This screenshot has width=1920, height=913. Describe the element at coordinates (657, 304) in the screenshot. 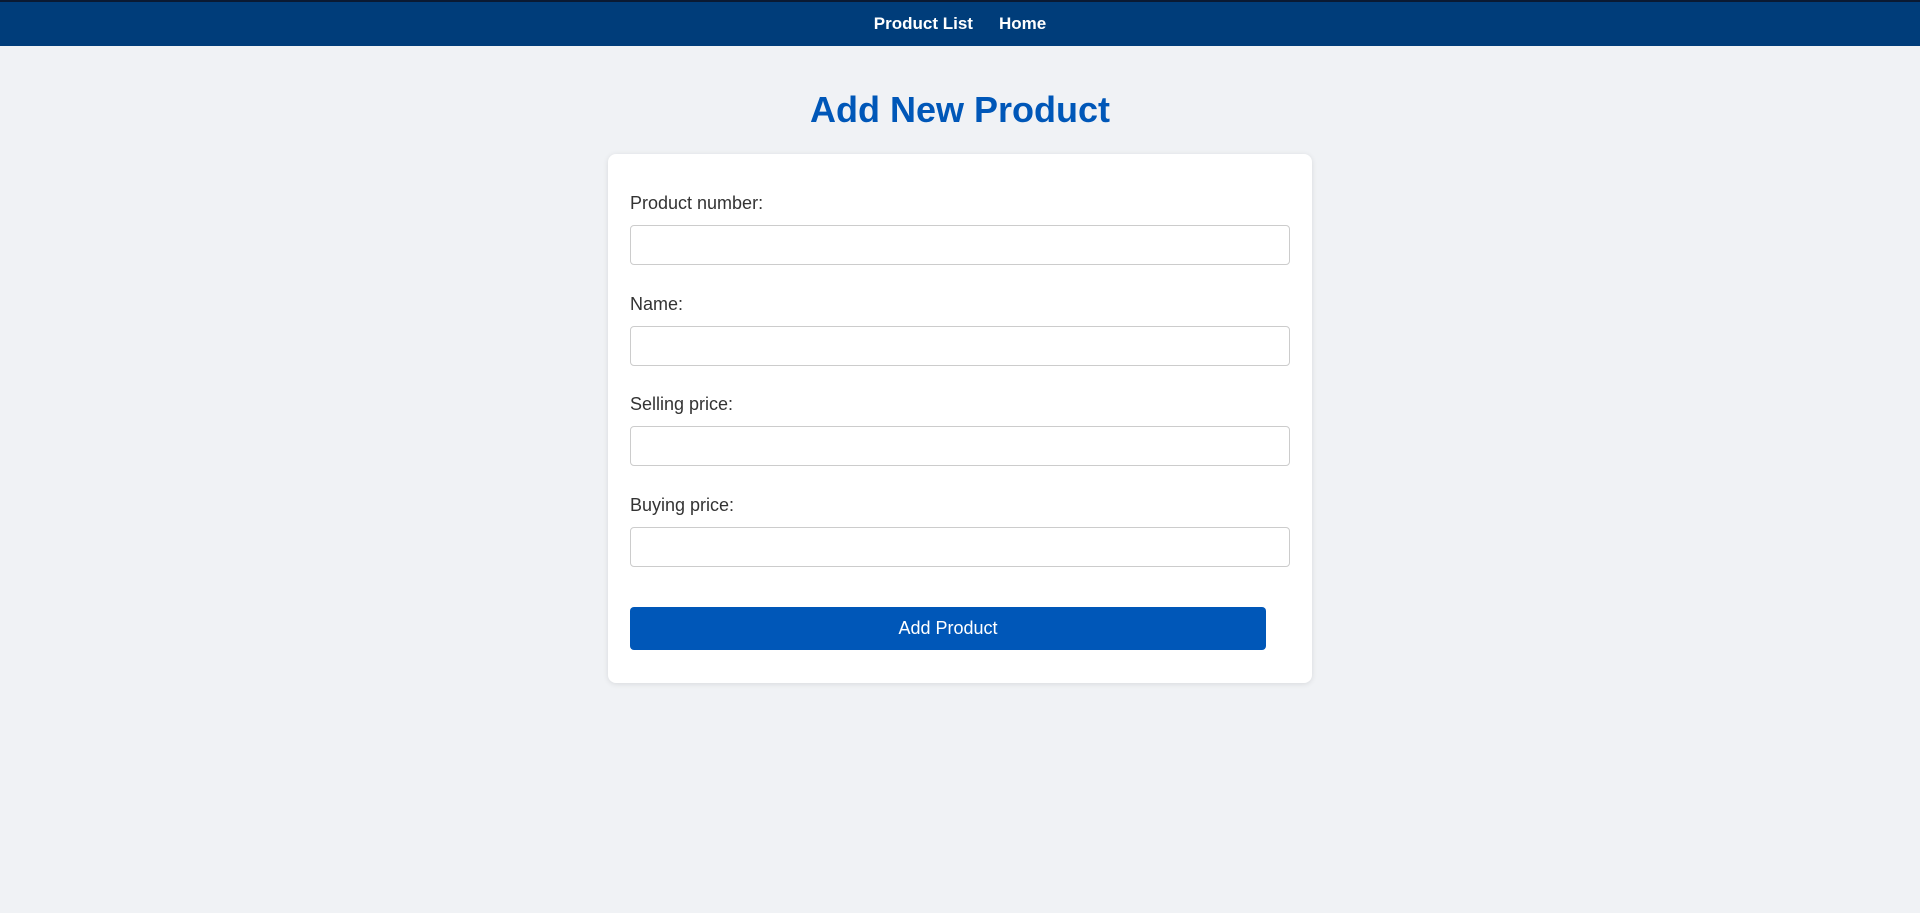

I see `name-label: Name:` at that location.